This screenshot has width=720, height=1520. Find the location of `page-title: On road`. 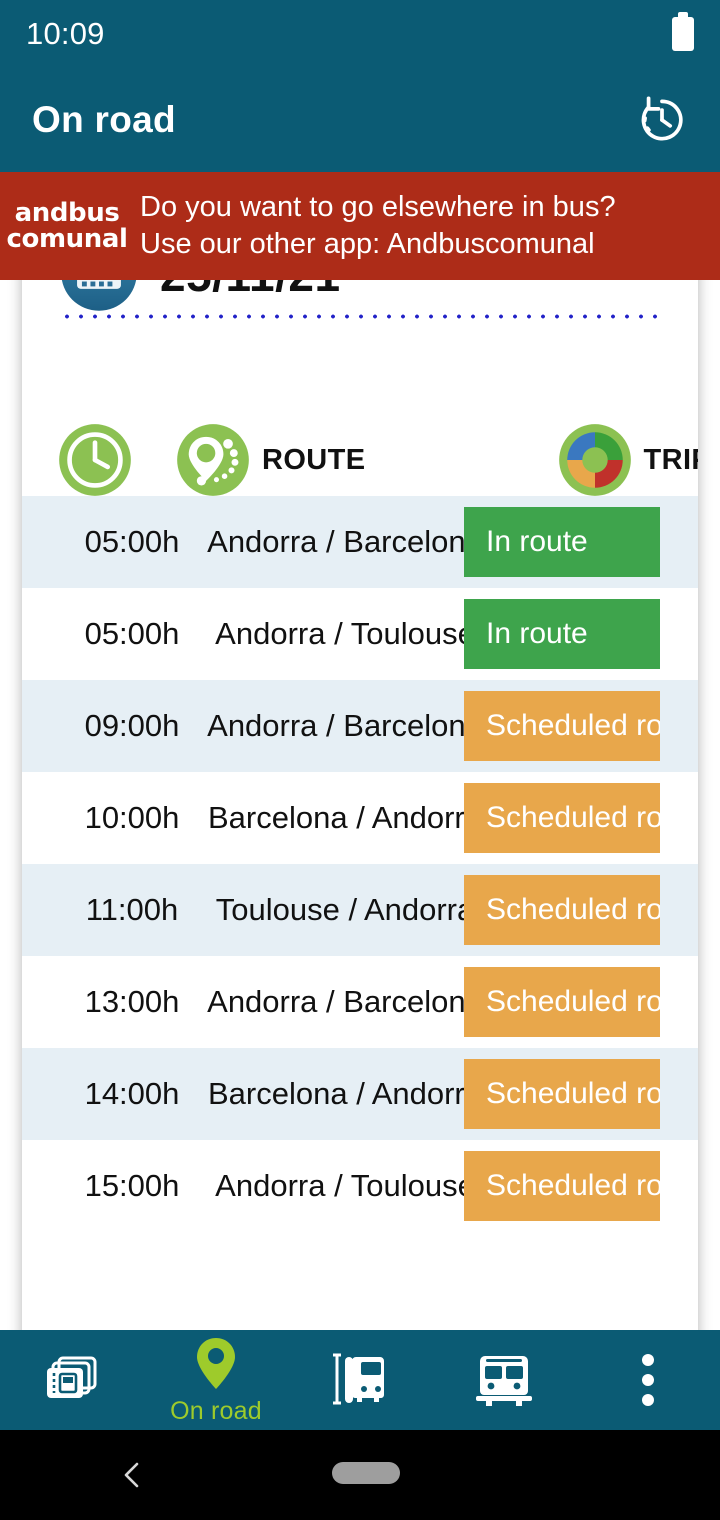

page-title: On road is located at coordinates (104, 119).